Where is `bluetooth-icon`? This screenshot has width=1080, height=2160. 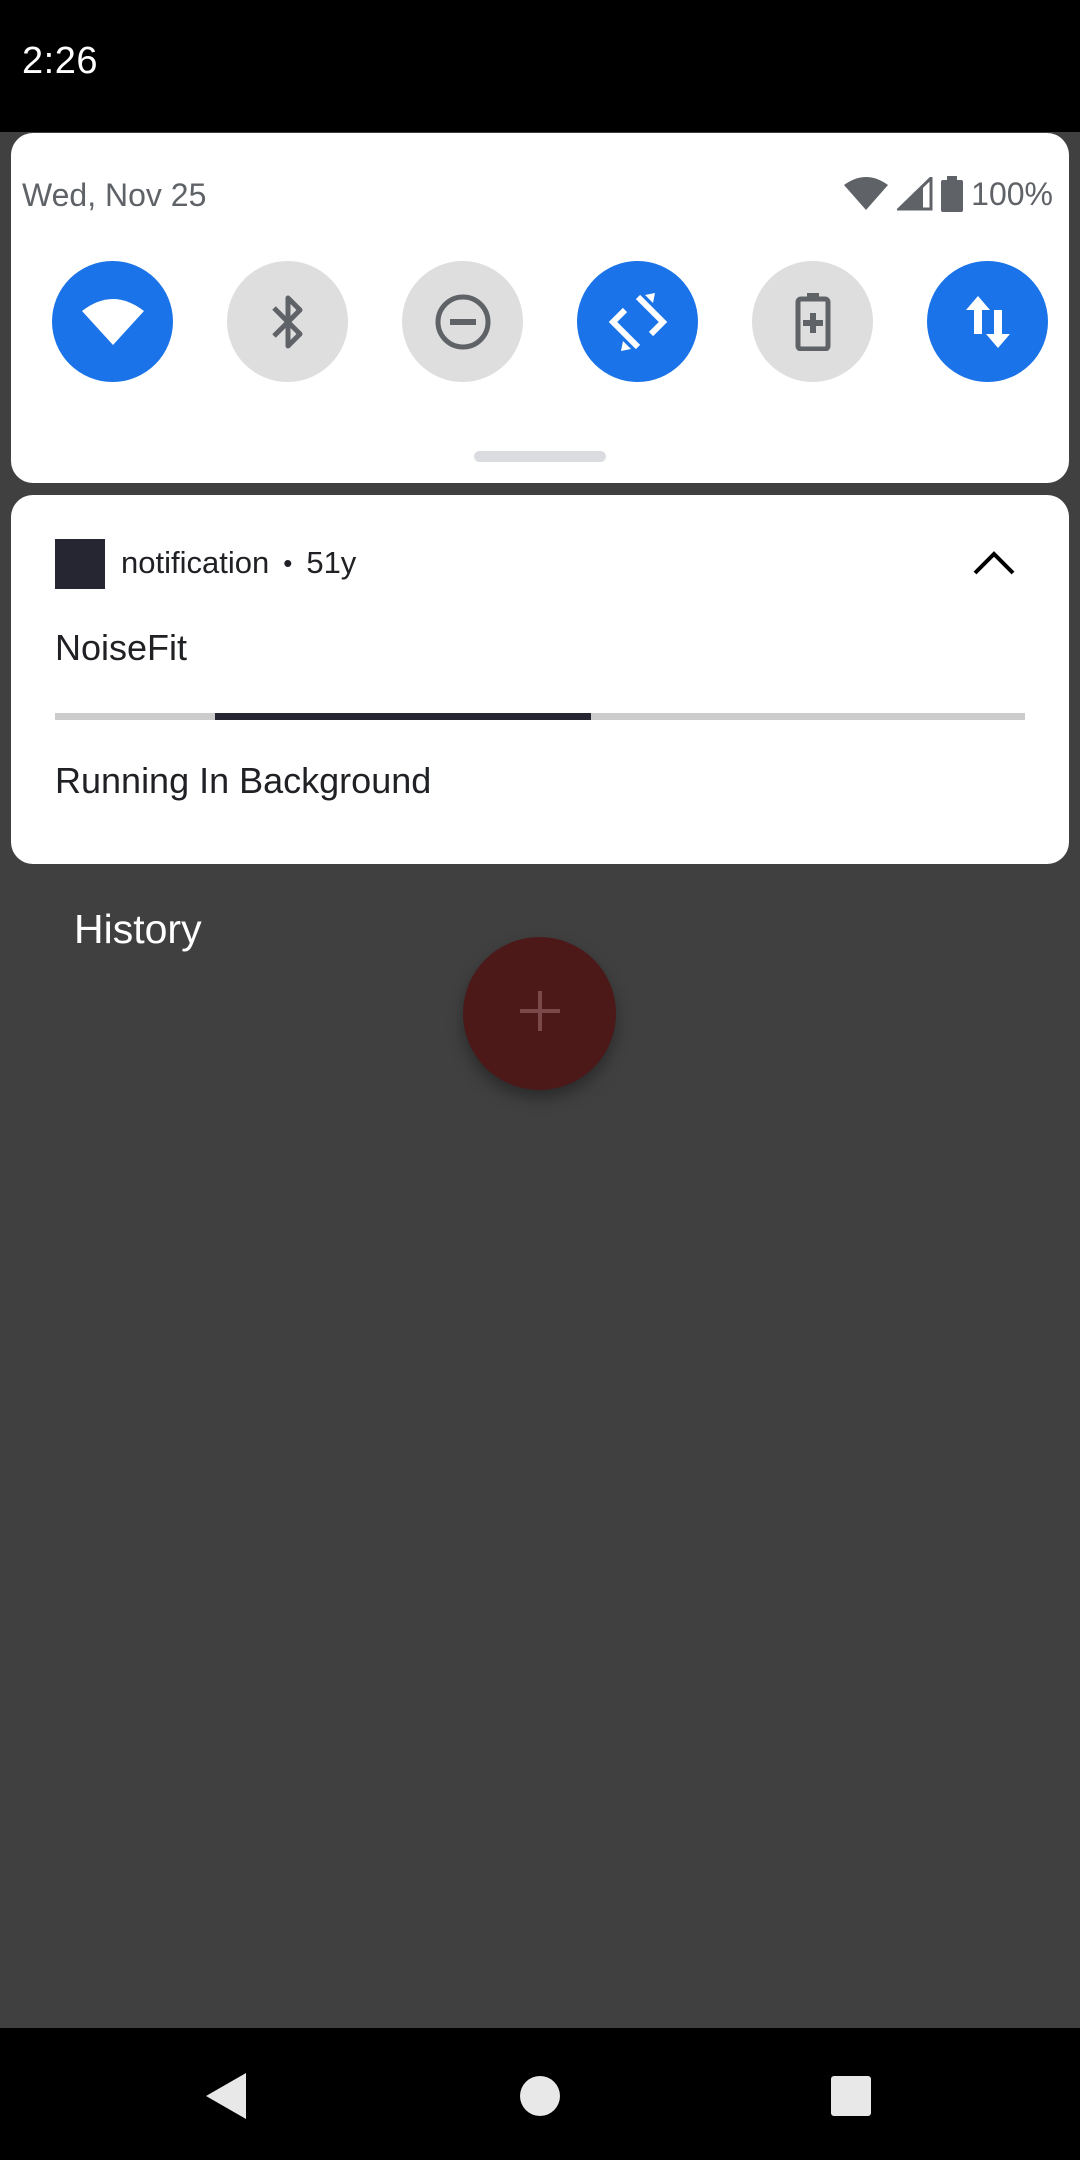 bluetooth-icon is located at coordinates (288, 322).